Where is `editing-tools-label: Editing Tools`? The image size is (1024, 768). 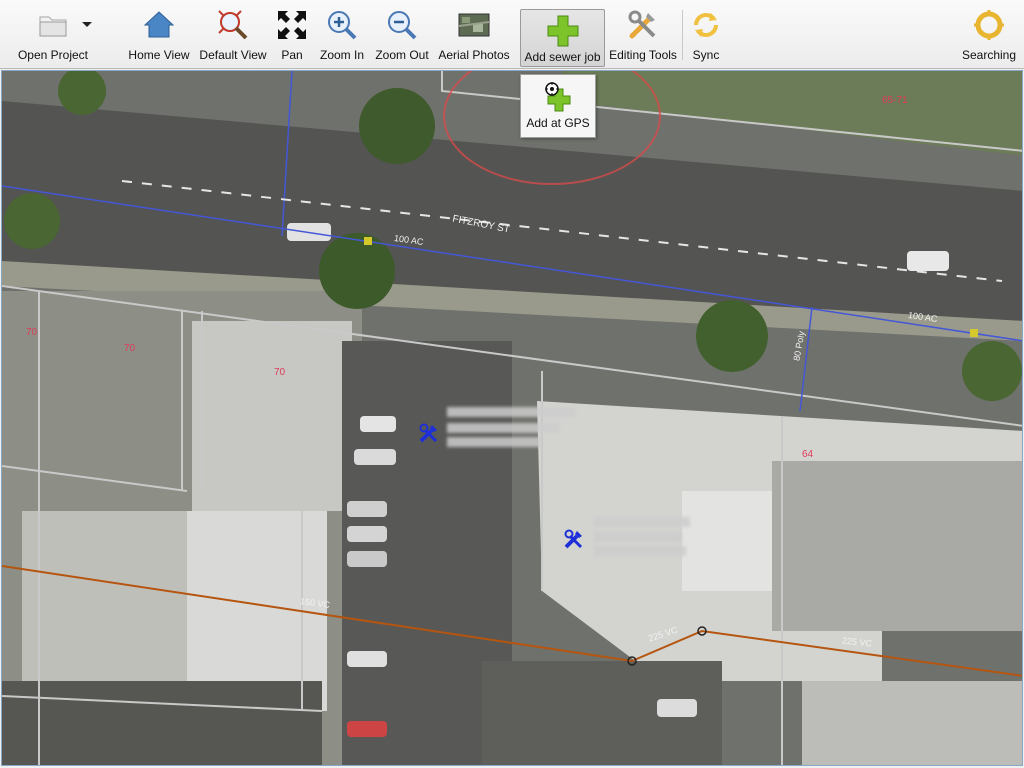
editing-tools-label: Editing Tools is located at coordinates (643, 55).